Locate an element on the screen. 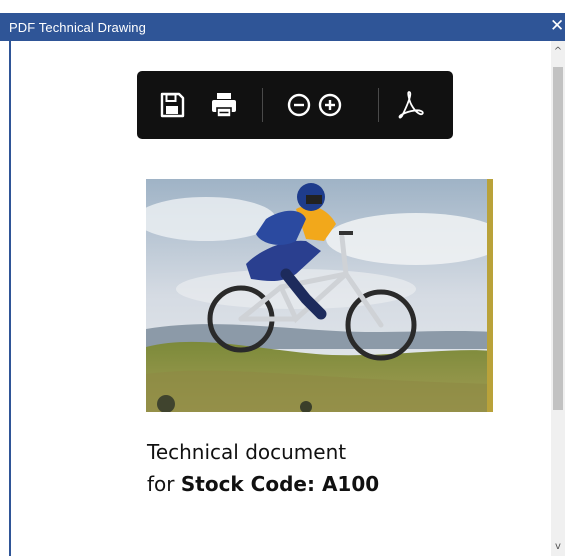  vertical-scrollbar: ^ v is located at coordinates (558, 298).